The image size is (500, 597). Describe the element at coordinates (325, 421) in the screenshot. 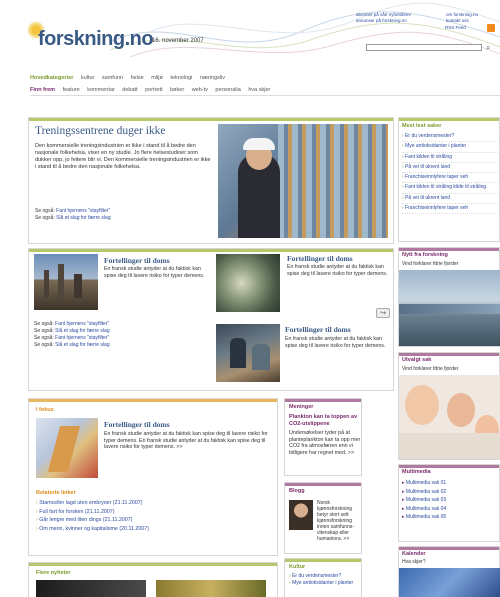

I see `opinion-title: Plankton kan ta toppen av CO2-utslippene` at that location.